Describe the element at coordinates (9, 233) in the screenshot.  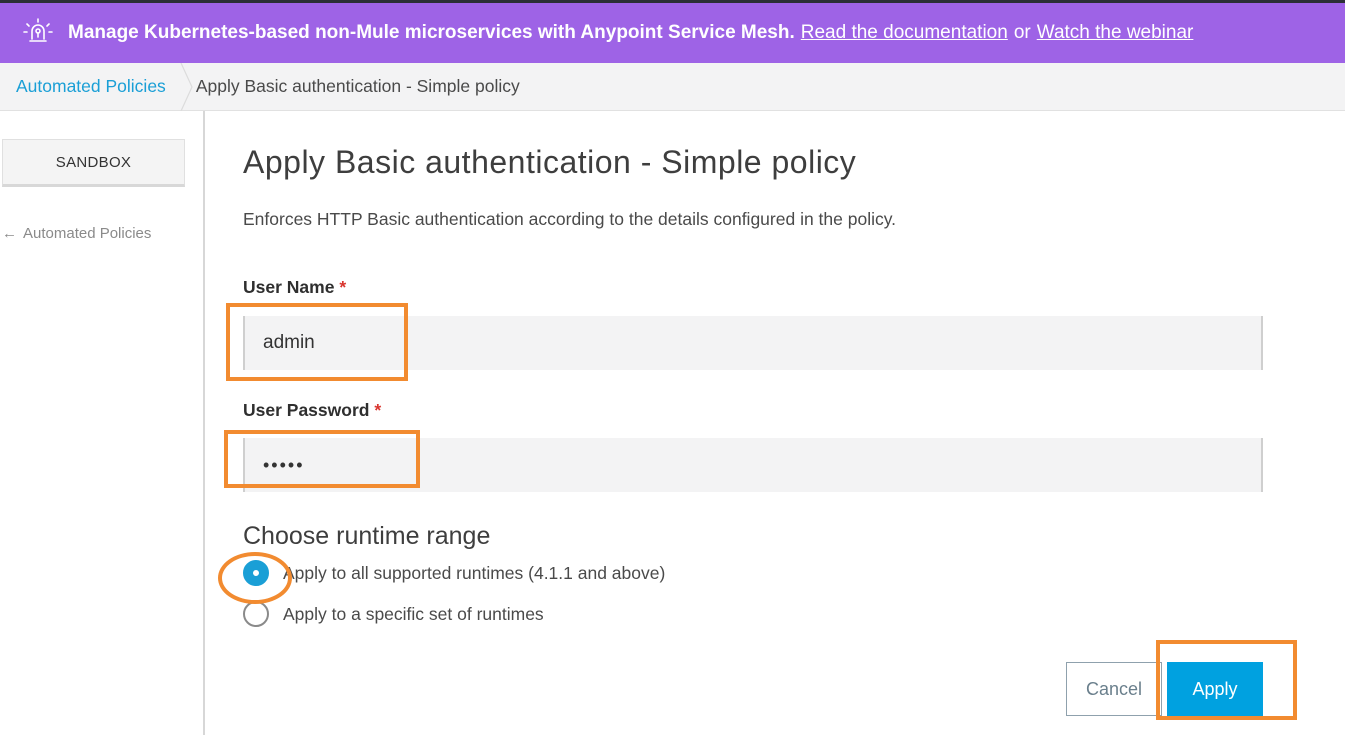
I see `arrow-left-icon: ←` at that location.